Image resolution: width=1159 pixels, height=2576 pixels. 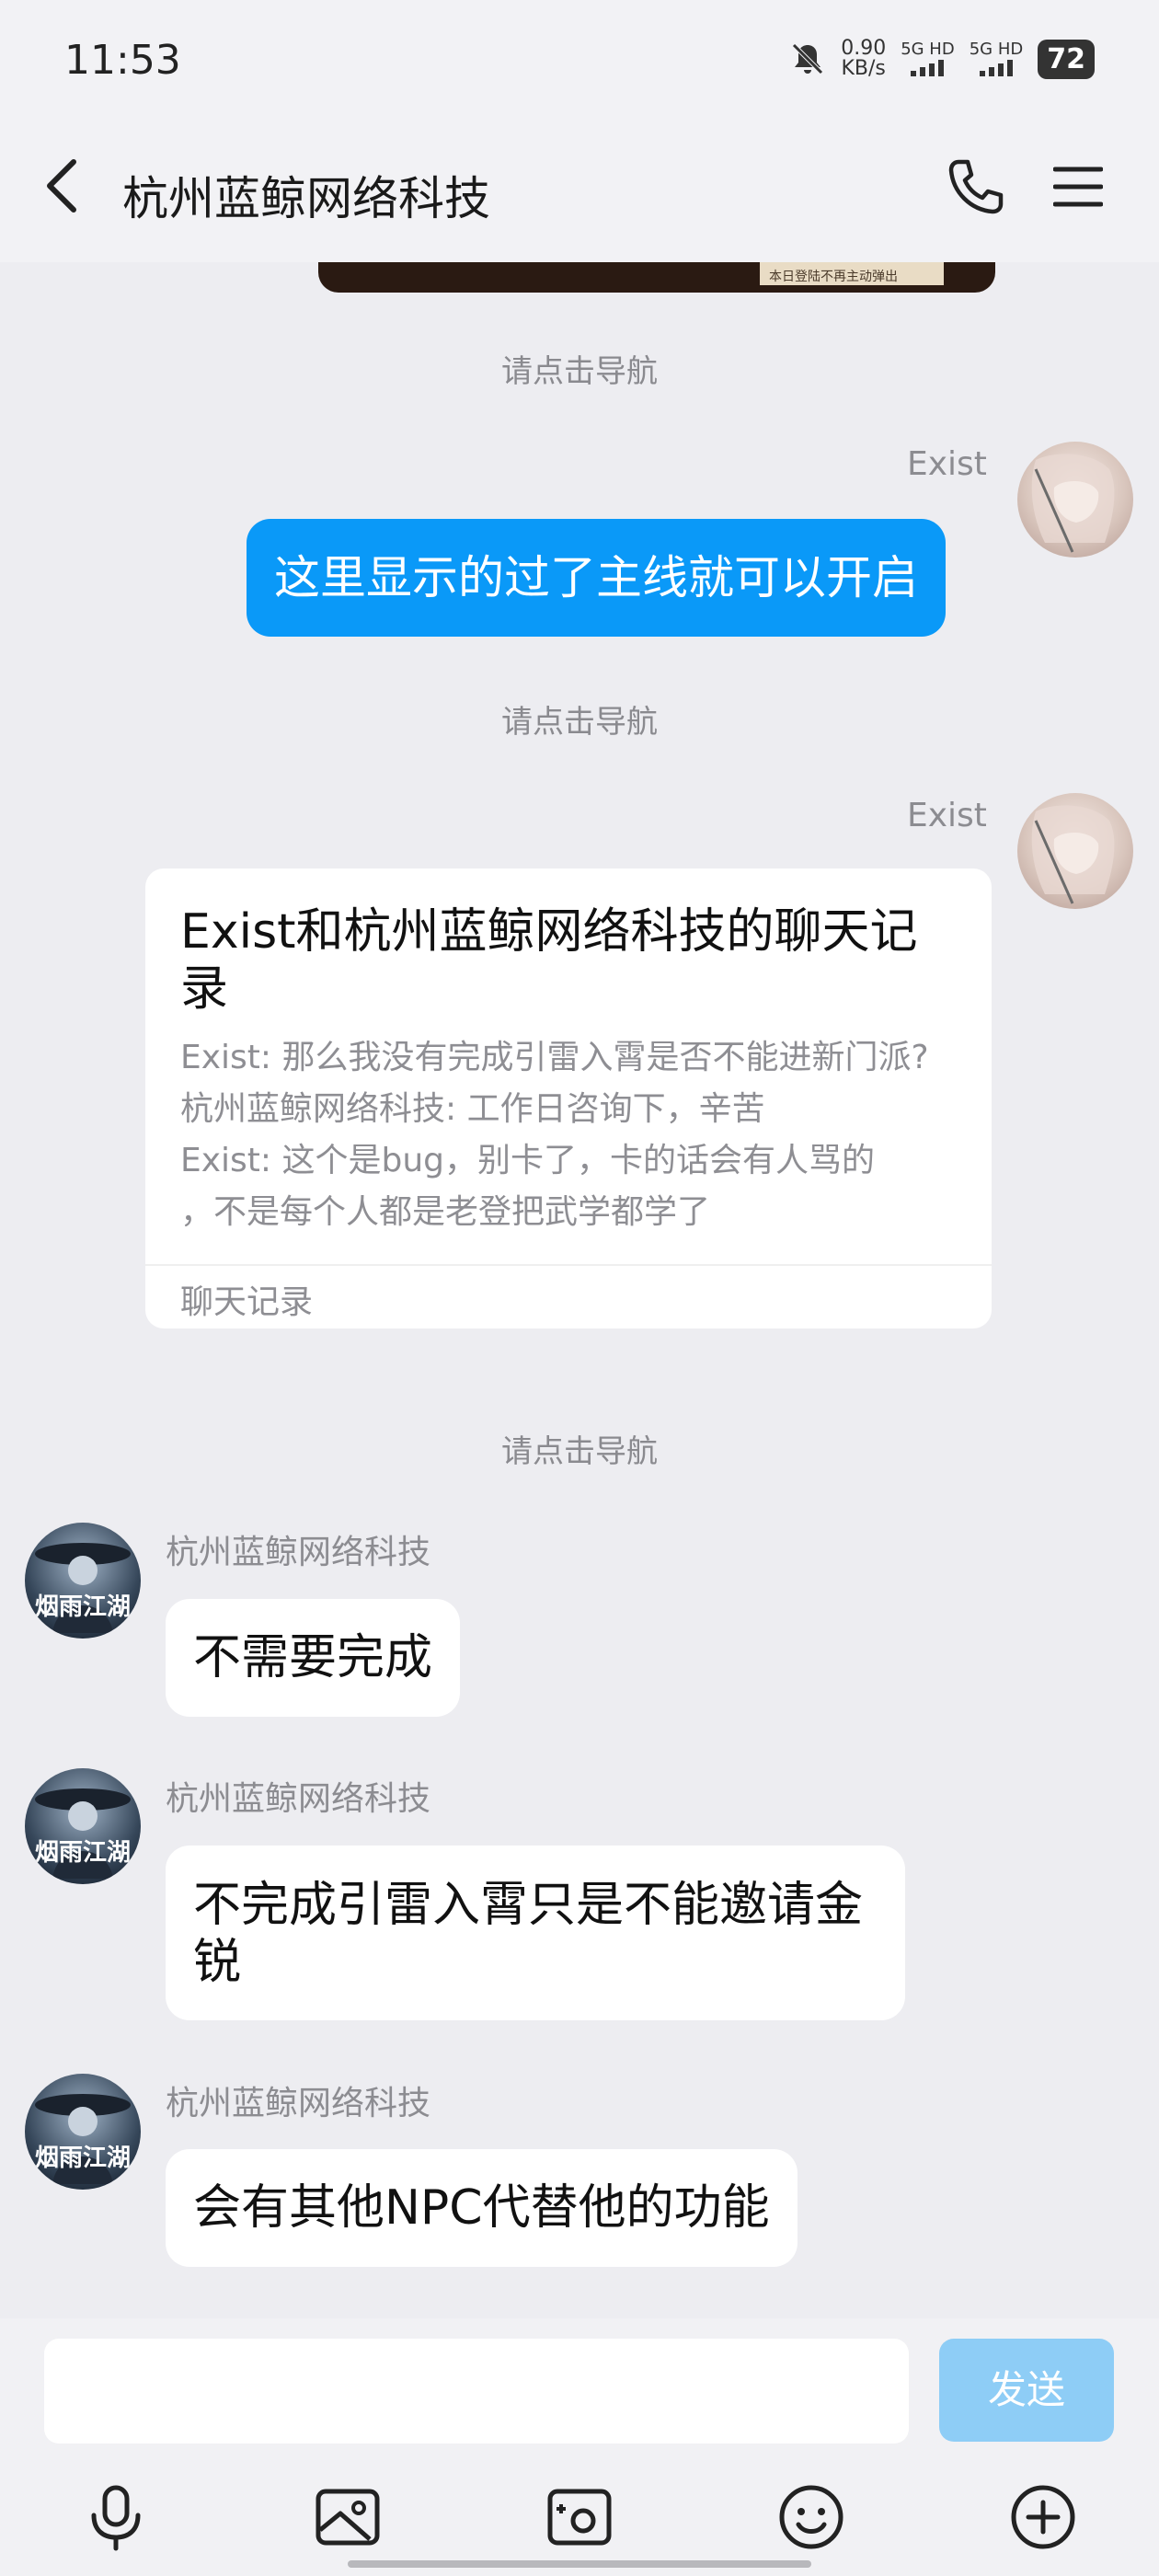 I want to click on top-bar: 11:53 0.90 KB/s 5G HD 5G HD 72 杭州蓝鲸网络科技, so click(x=579, y=131).